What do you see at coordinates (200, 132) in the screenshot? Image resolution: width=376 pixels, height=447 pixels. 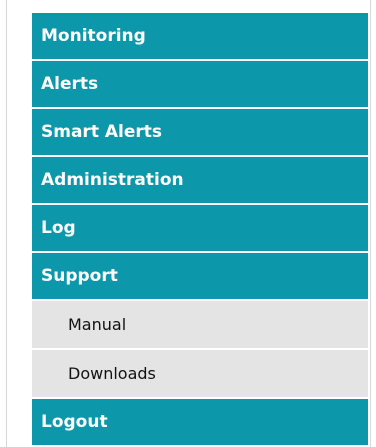 I see `menu-item-smart-alerts: Smart Alerts` at bounding box center [200, 132].